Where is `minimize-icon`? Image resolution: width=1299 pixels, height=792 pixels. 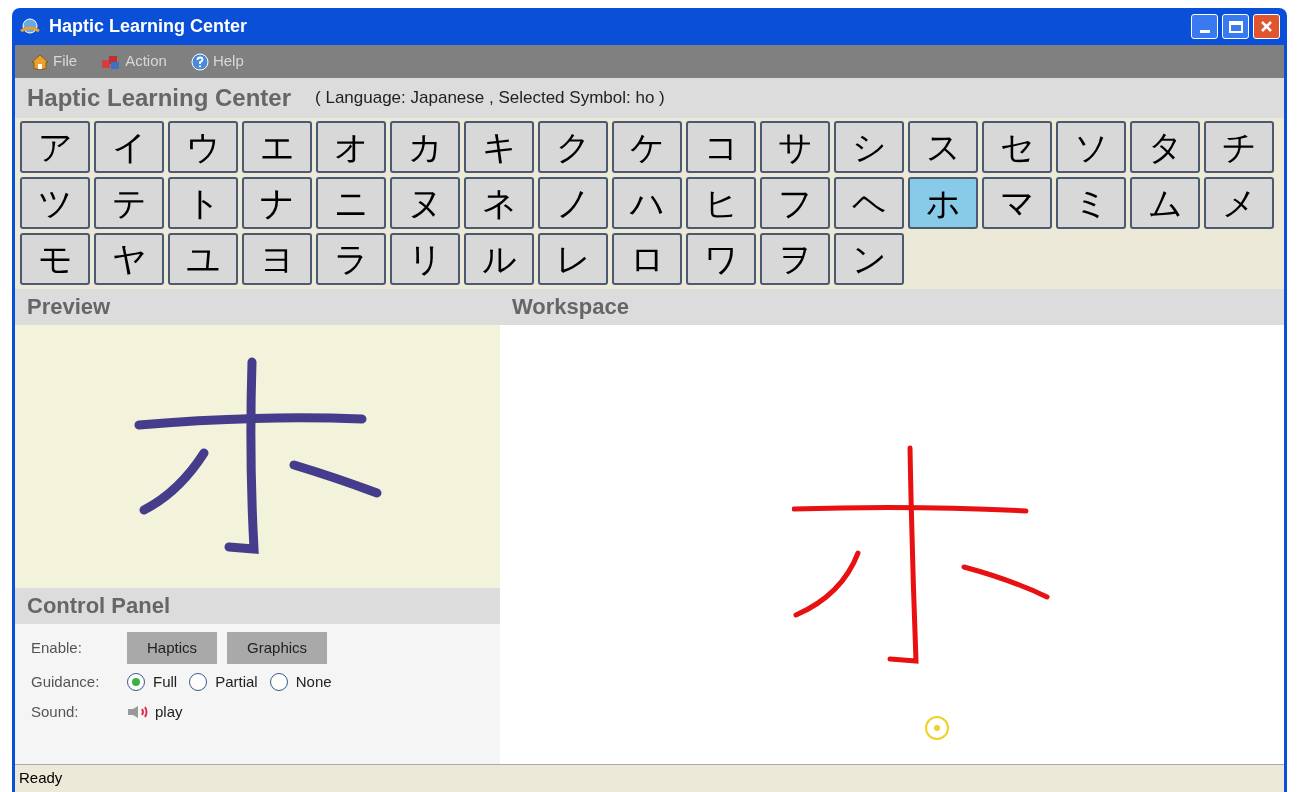
minimize-icon is located at coordinates (1204, 31).